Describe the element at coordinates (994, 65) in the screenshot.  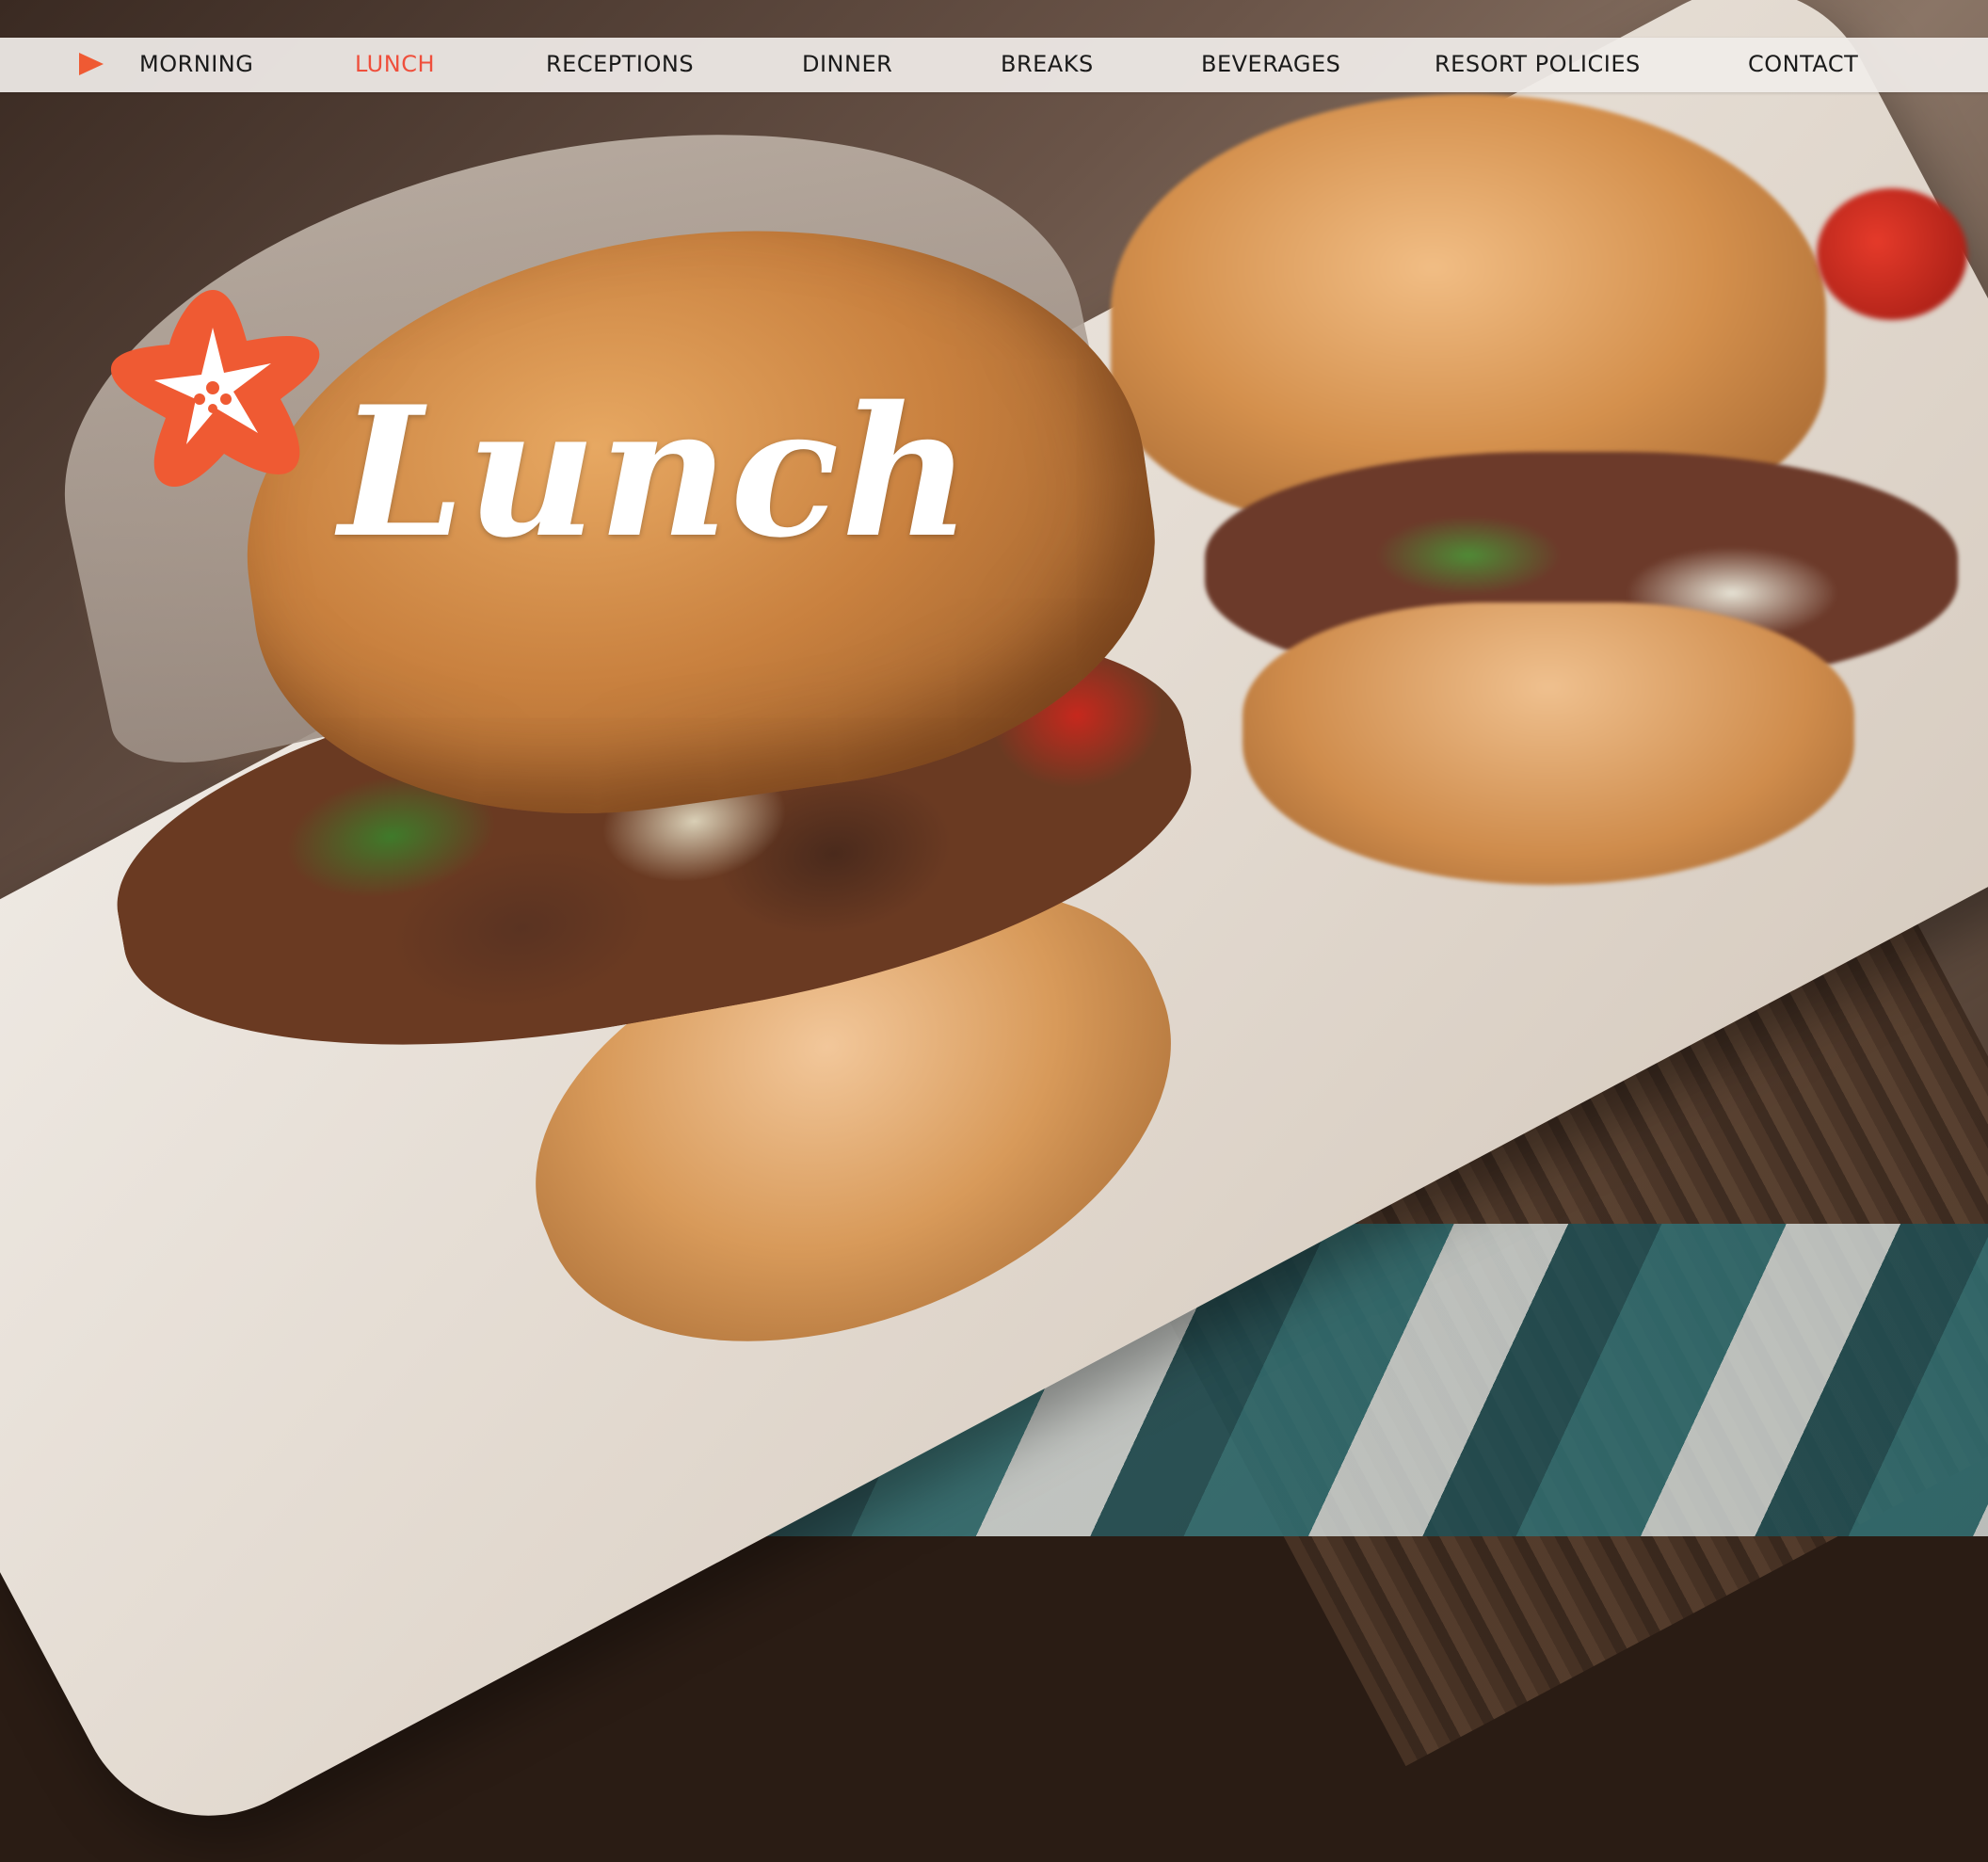
I see `top-navigation-bar` at that location.